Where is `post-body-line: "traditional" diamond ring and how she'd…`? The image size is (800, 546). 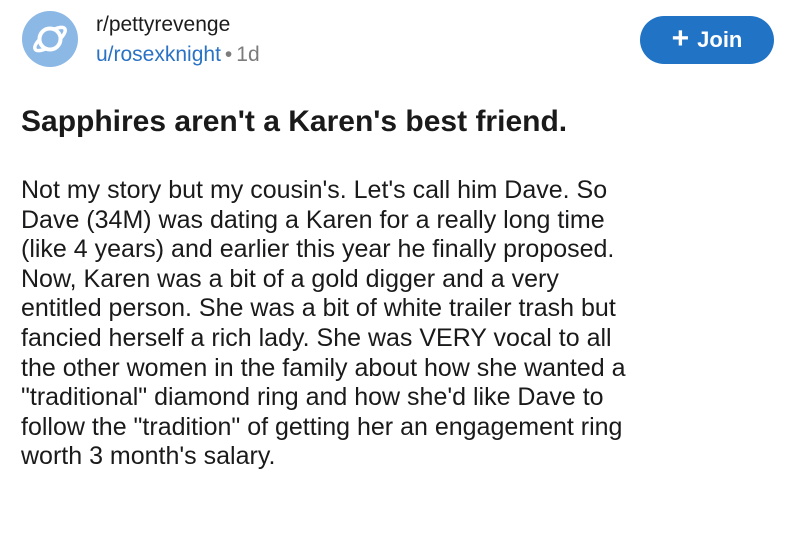
post-body-line: "traditional" diamond ring and how she'd… is located at coordinates (312, 397).